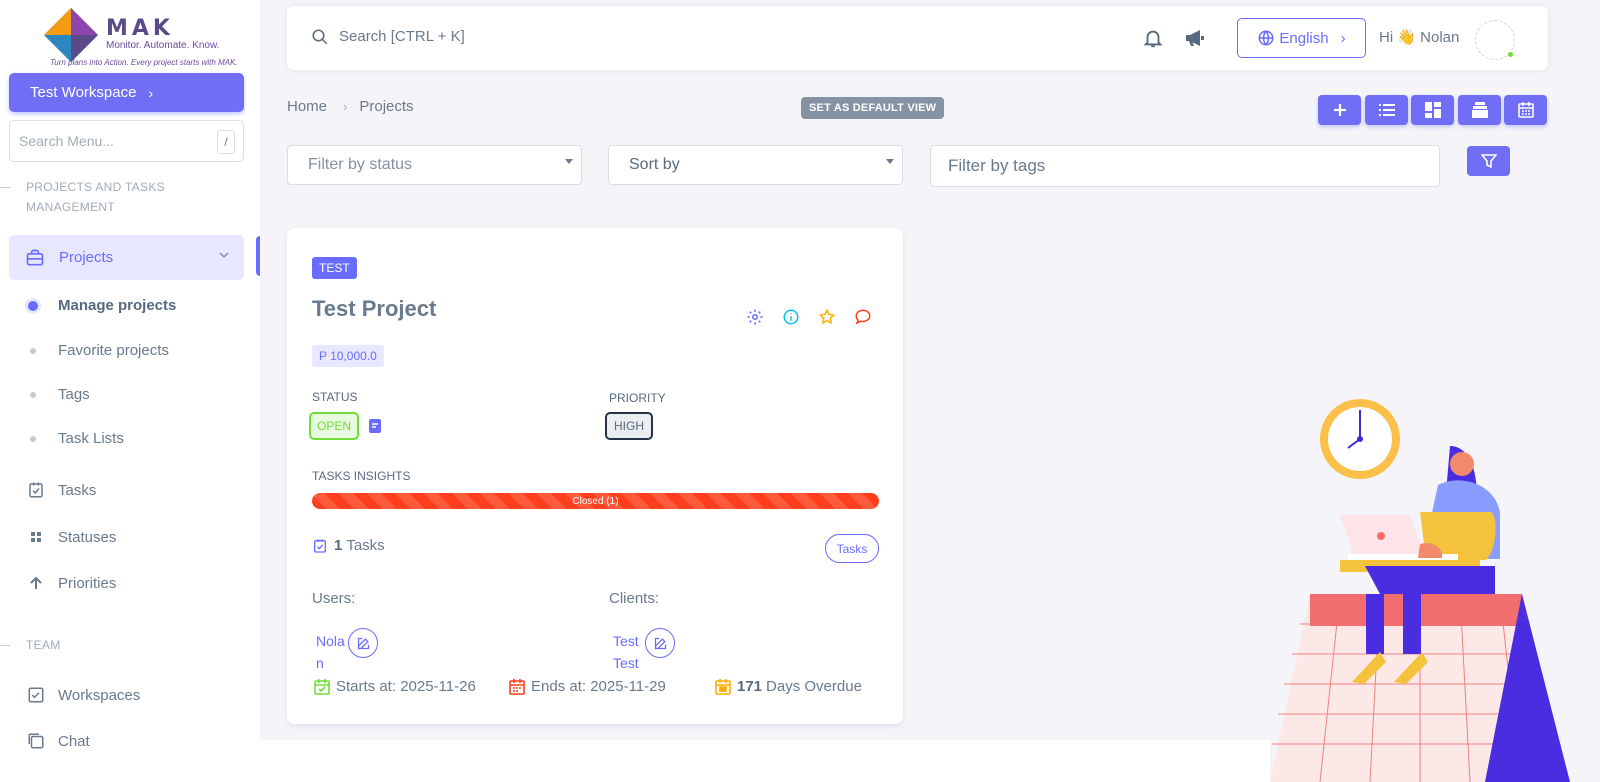  Describe the element at coordinates (226, 142) in the screenshot. I see `search-shortcut-key: /` at that location.